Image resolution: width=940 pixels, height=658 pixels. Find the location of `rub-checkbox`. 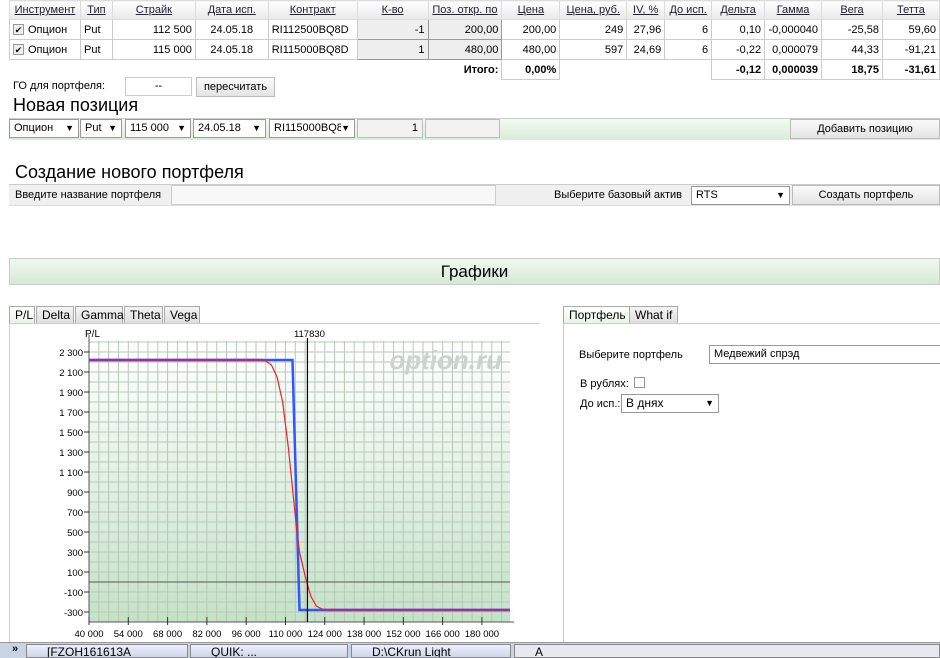

rub-checkbox is located at coordinates (639, 382).